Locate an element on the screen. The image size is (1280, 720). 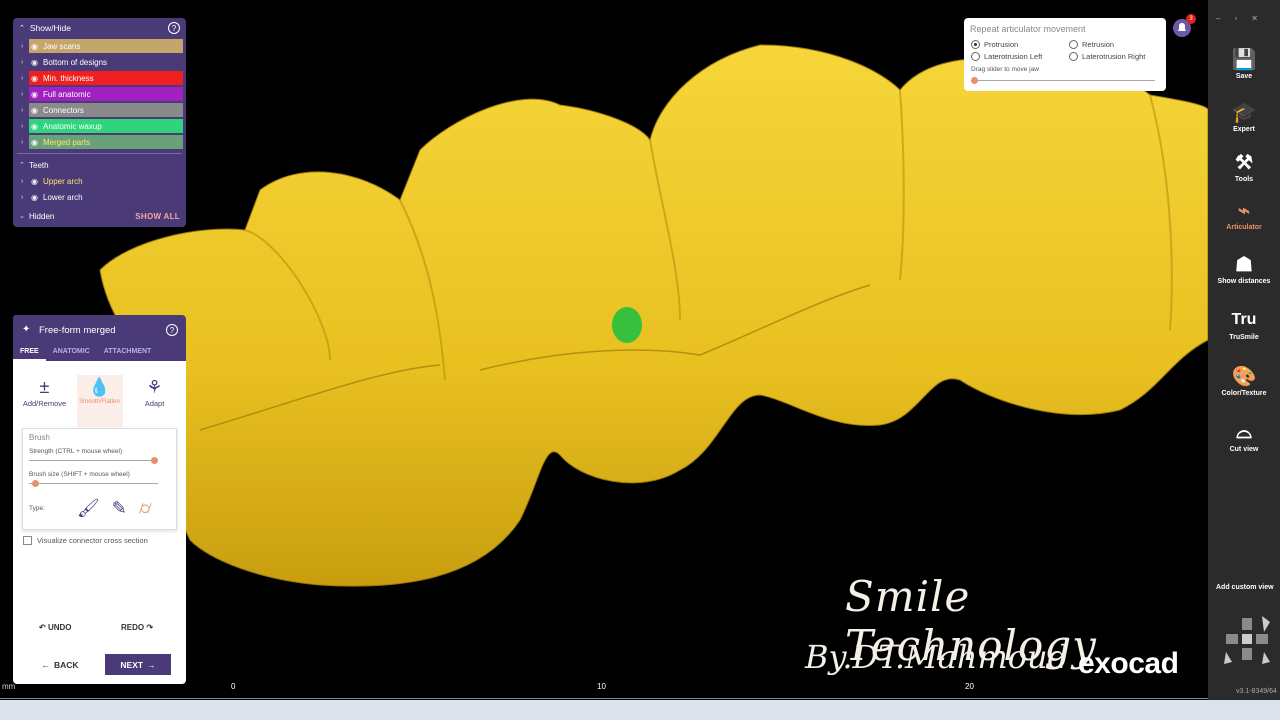
palette-icon: 🎨 is located at coordinates (1244, 376).